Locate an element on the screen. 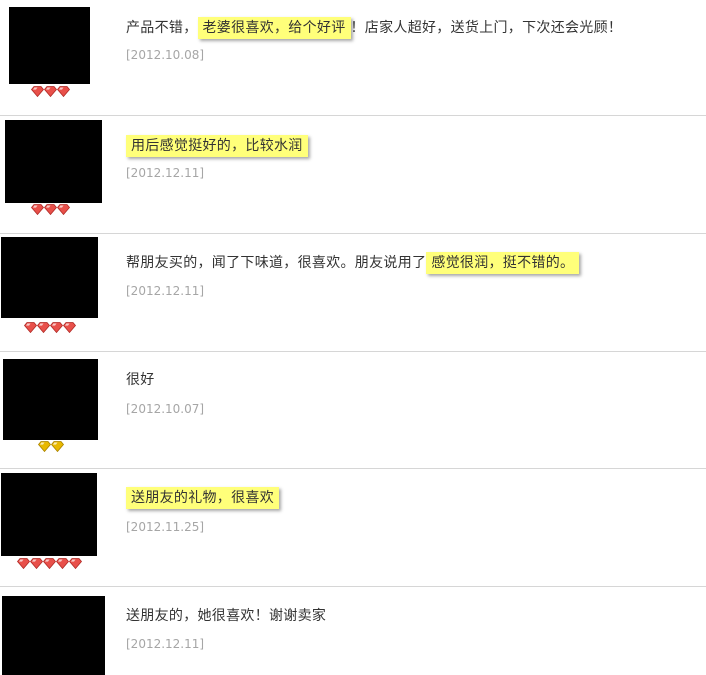  highlighted-phrase: 用后感觉挺好的，比较水润 is located at coordinates (217, 146).